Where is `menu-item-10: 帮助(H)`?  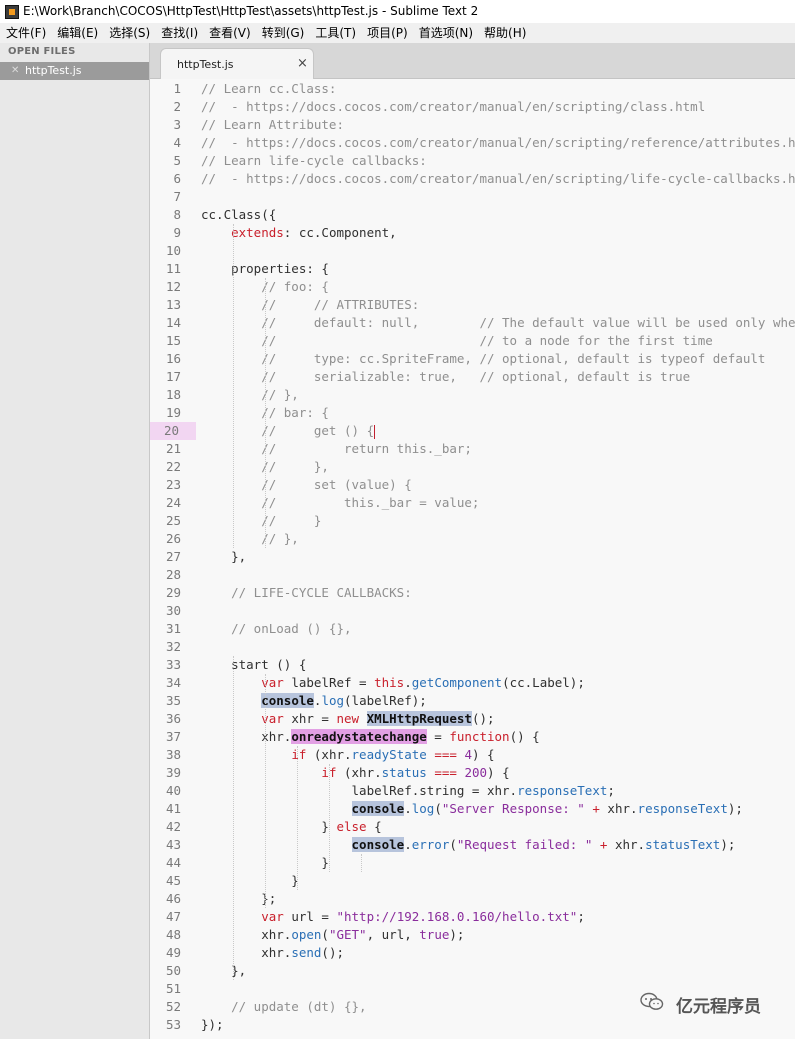 menu-item-10: 帮助(H) is located at coordinates (504, 33).